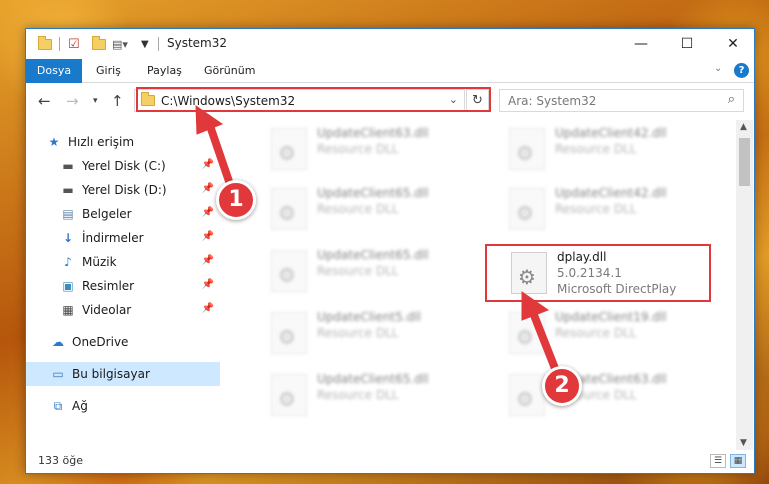 This screenshot has height=484, width=769. I want to click on drive-icon: ▬, so click(68, 166).